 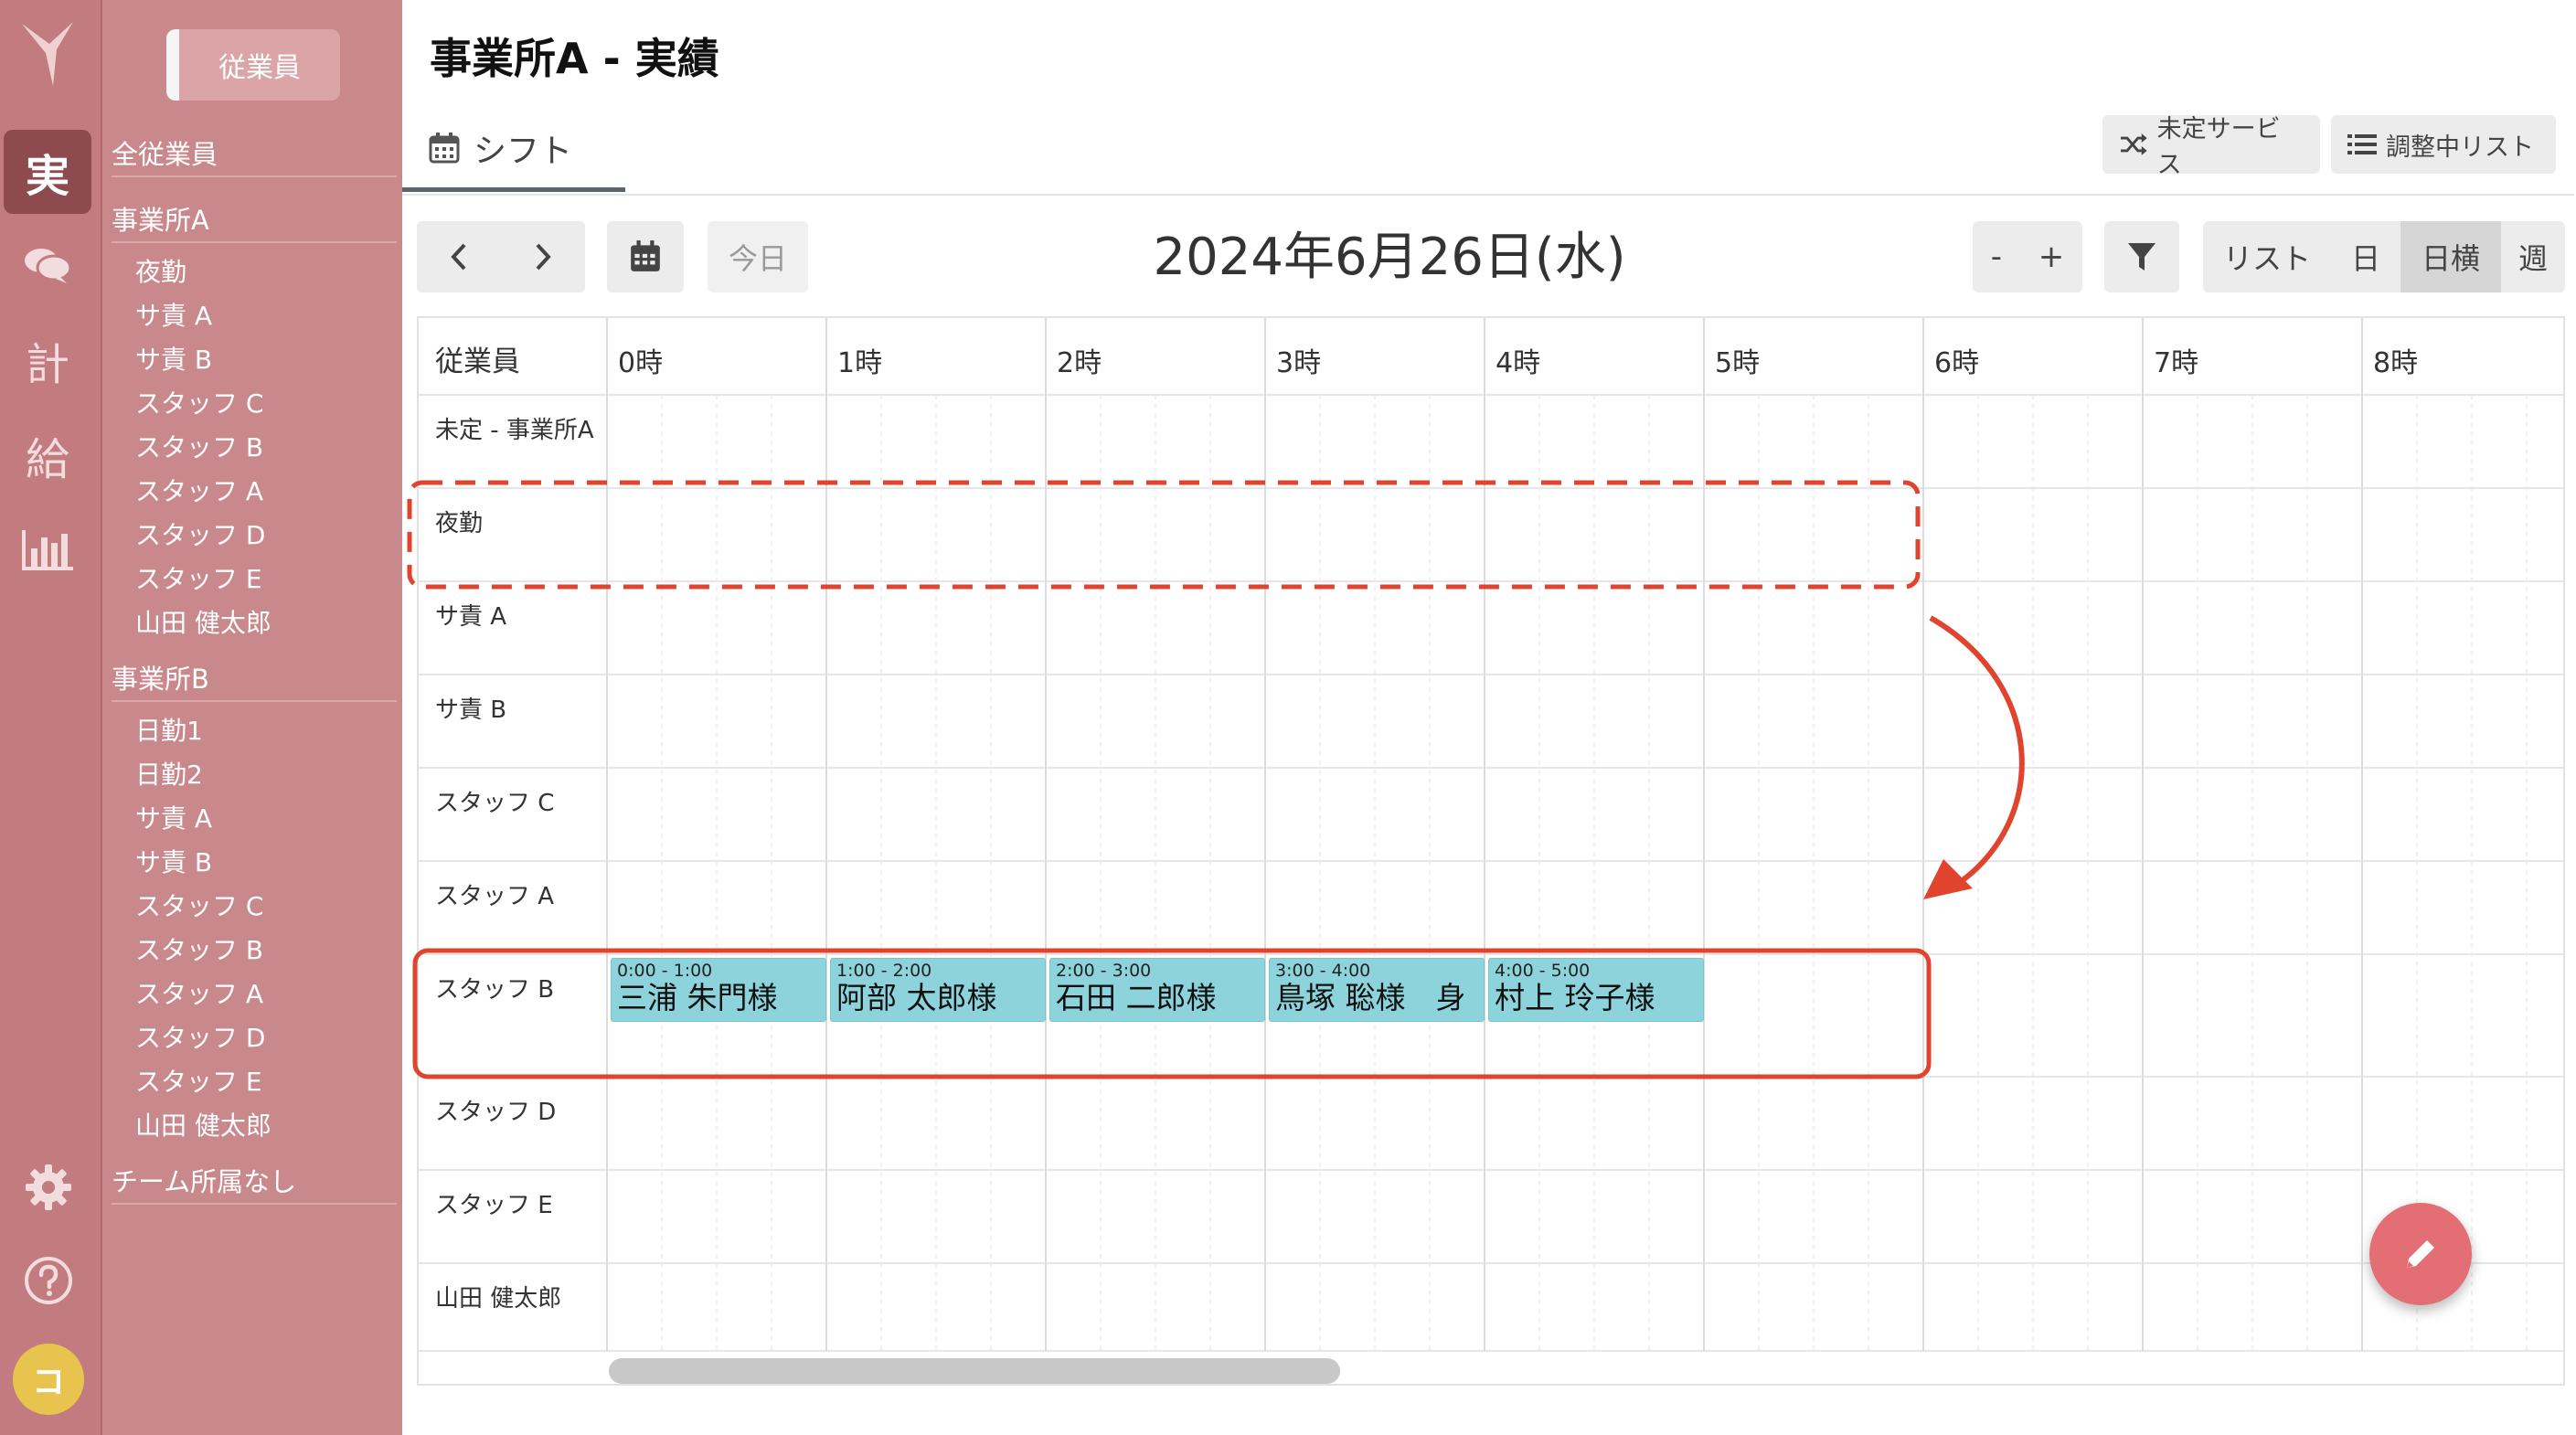 What do you see at coordinates (2211, 147) in the screenshot?
I see `unassigned-services-button: 未定サービス` at bounding box center [2211, 147].